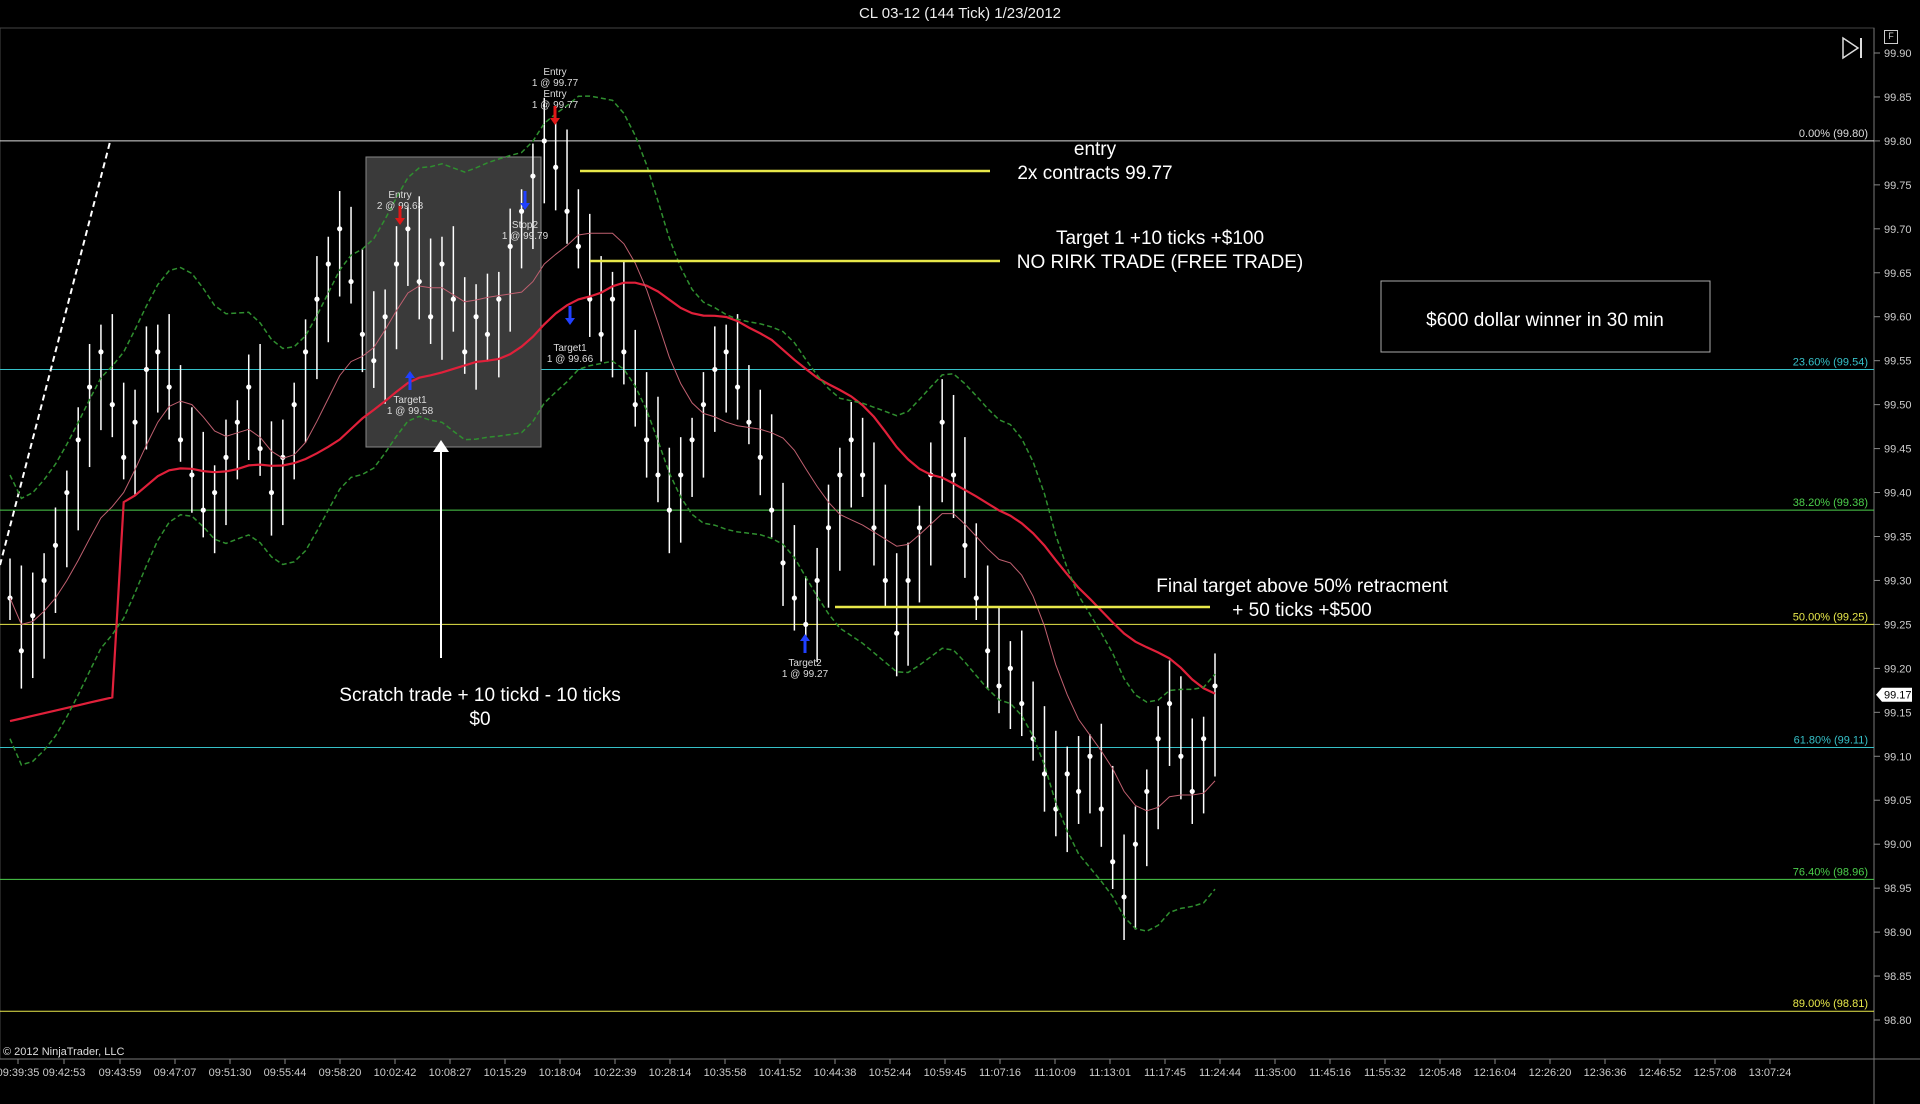 The height and width of the screenshot is (1104, 1920). What do you see at coordinates (525, 225) in the screenshot?
I see `trade-marker-label: Stop2` at bounding box center [525, 225].